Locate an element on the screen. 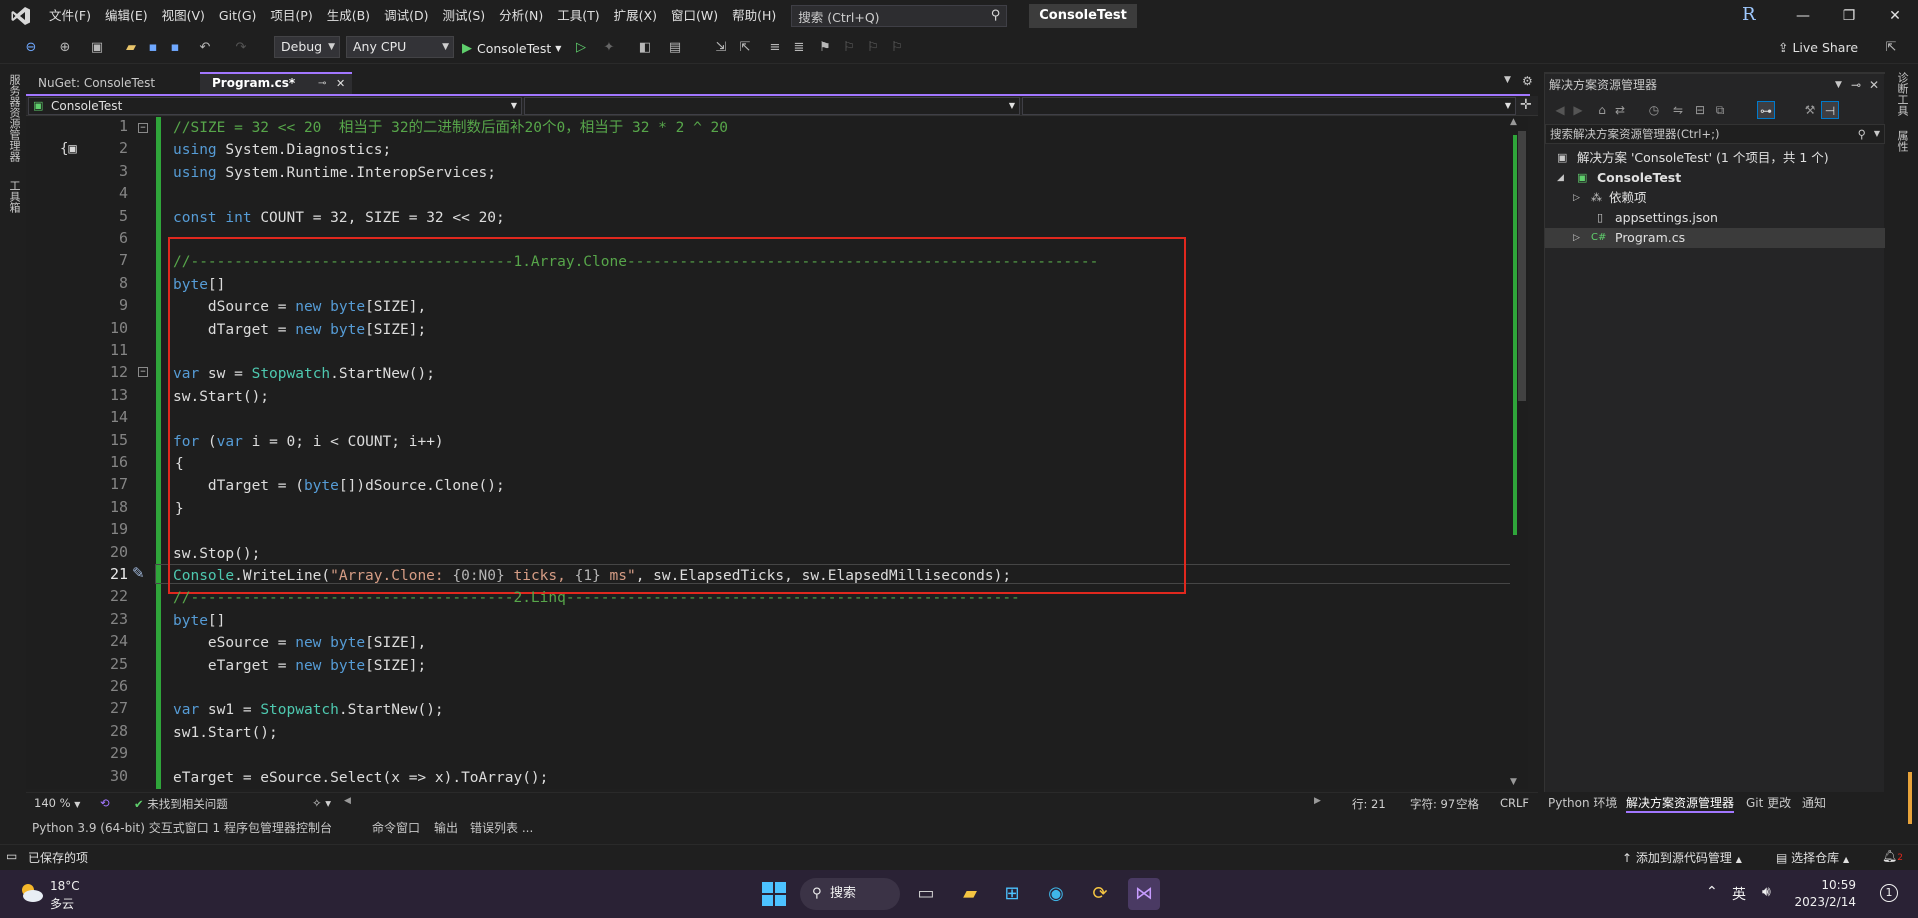 The width and height of the screenshot is (1918, 918). bookmark-icon: ⚑ is located at coordinates (825, 48).